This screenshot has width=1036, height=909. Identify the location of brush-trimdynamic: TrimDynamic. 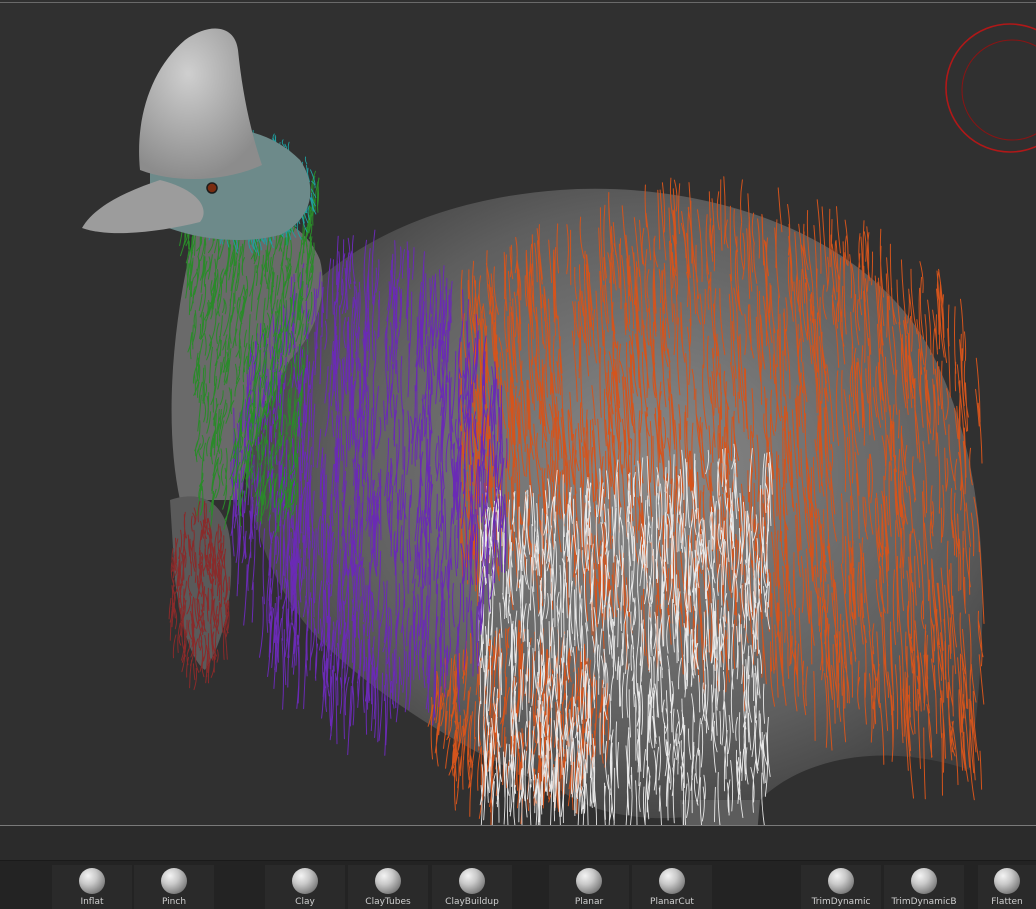
(841, 887).